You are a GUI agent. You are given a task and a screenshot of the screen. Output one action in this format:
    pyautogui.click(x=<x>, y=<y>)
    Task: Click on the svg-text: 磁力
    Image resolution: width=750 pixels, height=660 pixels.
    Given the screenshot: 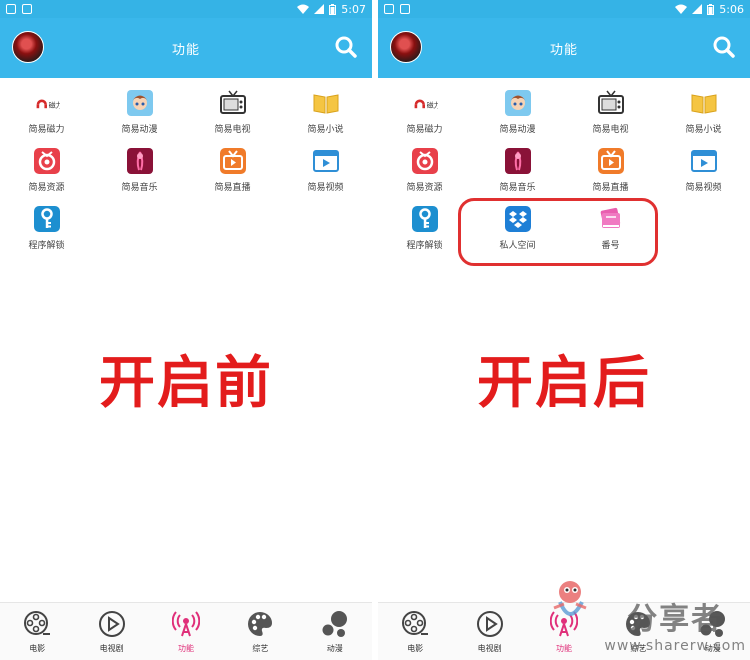 What is the action you would take?
    pyautogui.click(x=53, y=104)
    